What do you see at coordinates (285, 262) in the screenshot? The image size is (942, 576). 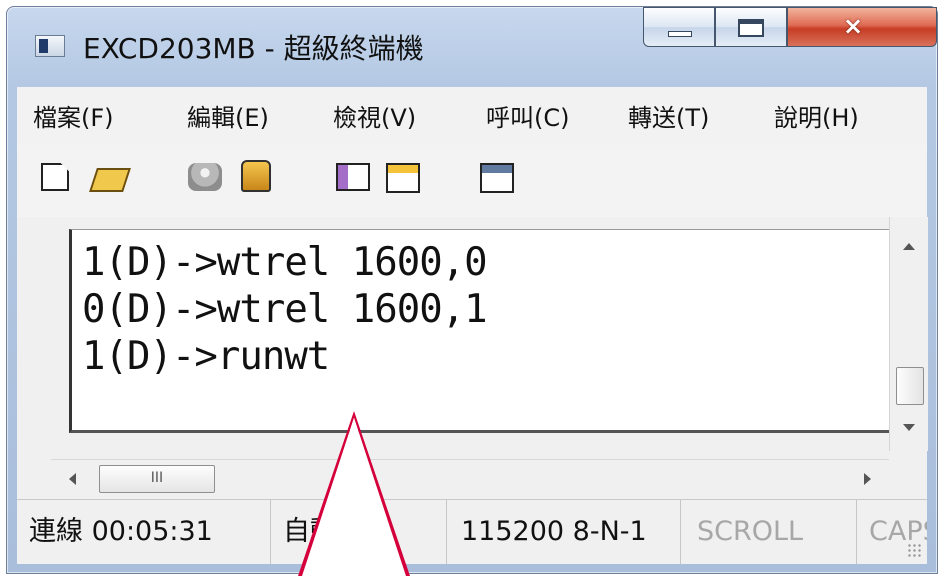 I see `terminal-line: 1(D)->wtrel 1600,0` at bounding box center [285, 262].